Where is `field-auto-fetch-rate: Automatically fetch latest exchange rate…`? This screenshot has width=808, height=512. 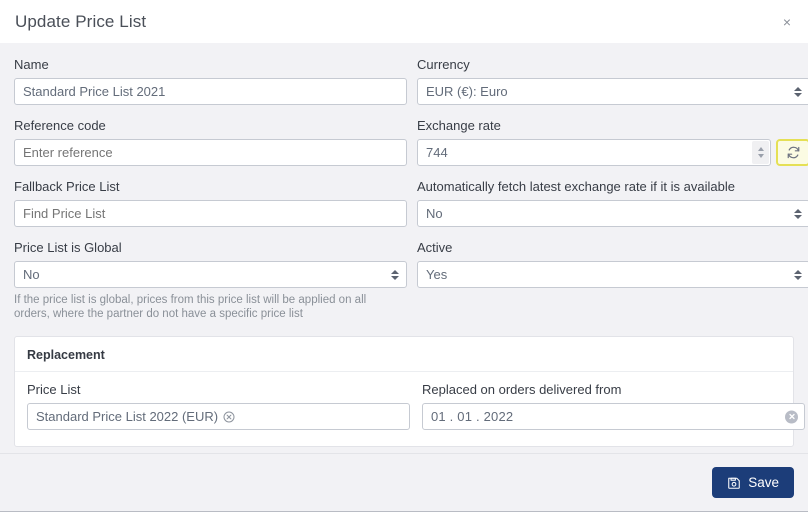 field-auto-fetch-rate: Automatically fetch latest exchange rate… is located at coordinates (612, 203).